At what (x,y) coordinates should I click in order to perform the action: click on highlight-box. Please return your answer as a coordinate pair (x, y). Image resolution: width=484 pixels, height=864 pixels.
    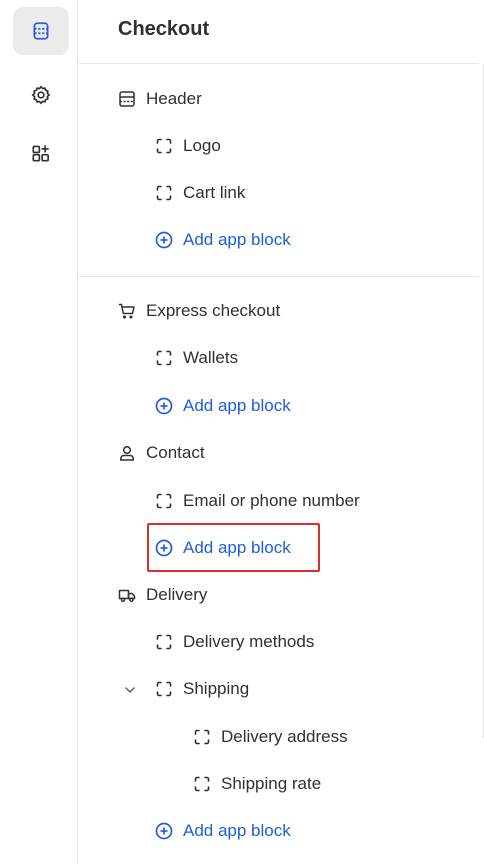
    Looking at the image, I should click on (233, 547).